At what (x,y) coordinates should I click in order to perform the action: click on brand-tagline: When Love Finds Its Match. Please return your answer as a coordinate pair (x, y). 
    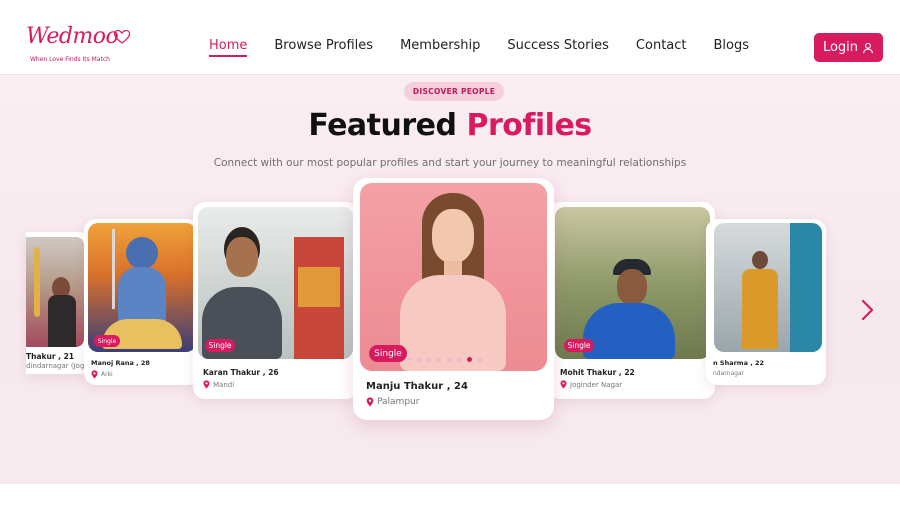
    Looking at the image, I should click on (70, 59).